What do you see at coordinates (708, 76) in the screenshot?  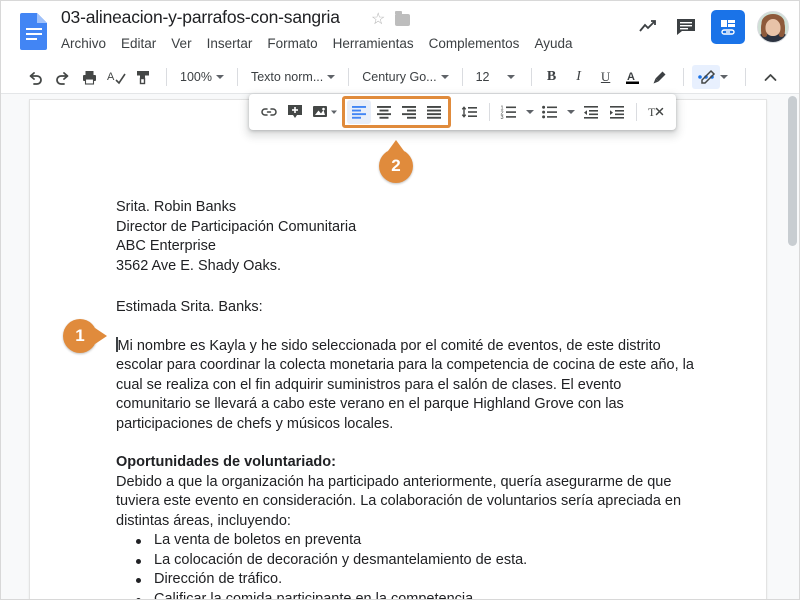 I see `edit-pencil-icon` at bounding box center [708, 76].